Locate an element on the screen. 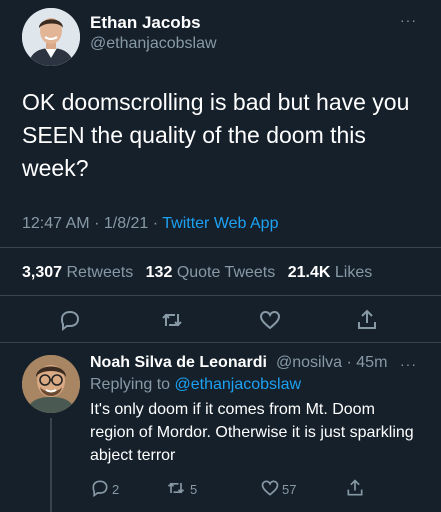 This screenshot has width=441, height=512. tweet-source: Twitter Web App is located at coordinates (220, 223).